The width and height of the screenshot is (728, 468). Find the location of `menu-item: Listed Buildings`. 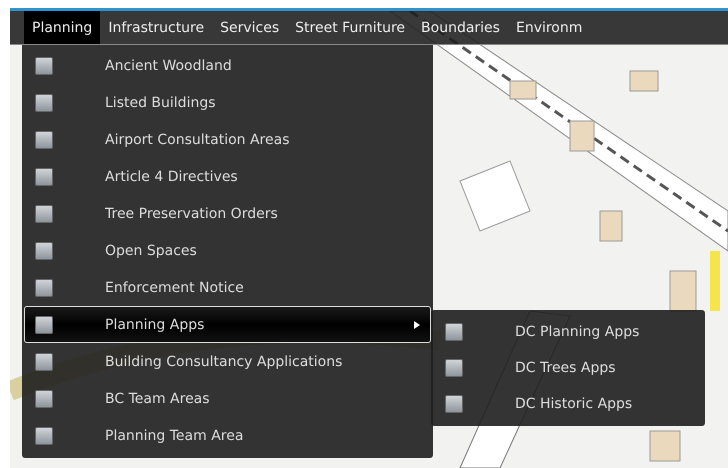

menu-item: Listed Buildings is located at coordinates (227, 102).